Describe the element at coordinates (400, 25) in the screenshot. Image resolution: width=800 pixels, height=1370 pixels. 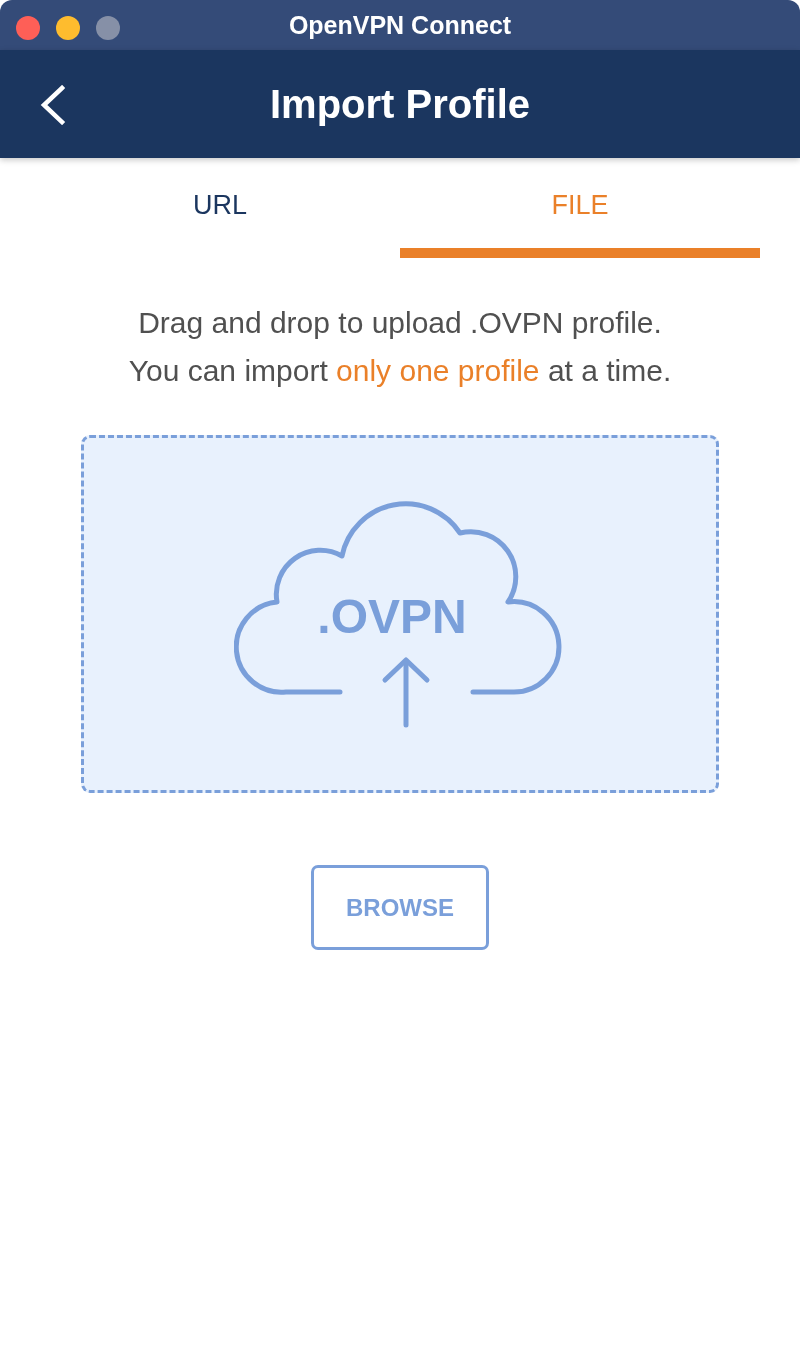
I see `window-title: OpenVPN Connect` at that location.